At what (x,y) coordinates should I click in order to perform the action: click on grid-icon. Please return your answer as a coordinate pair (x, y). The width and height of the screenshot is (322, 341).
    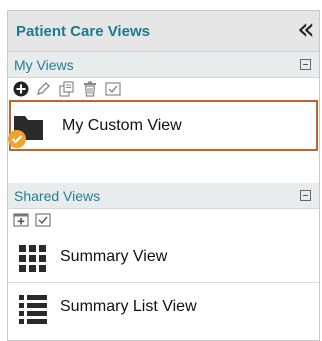
    Looking at the image, I should click on (32, 258).